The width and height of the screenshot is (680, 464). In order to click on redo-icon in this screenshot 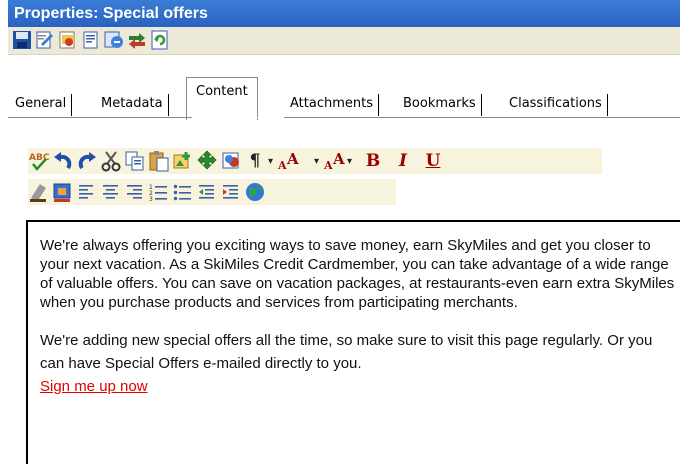, I will do `click(87, 161)`.